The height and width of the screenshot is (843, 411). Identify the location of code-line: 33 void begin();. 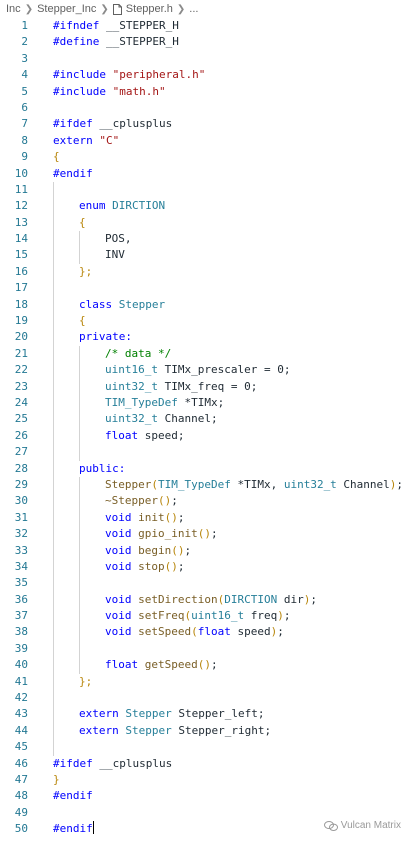
(205, 550).